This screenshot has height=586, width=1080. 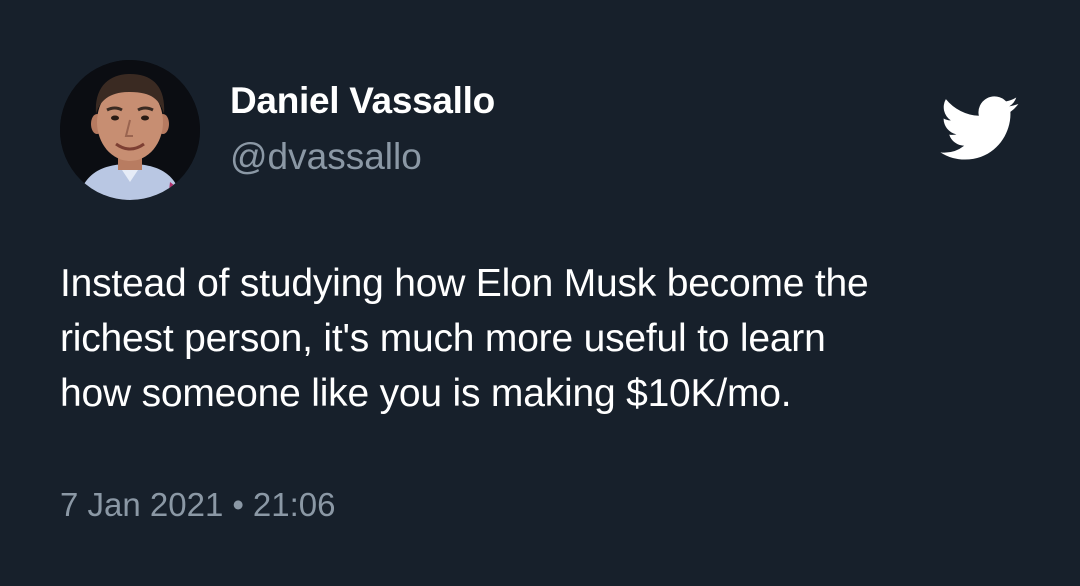 What do you see at coordinates (426, 393) in the screenshot?
I see `tweet-line-3: how someone like you is making $10K/mo.` at bounding box center [426, 393].